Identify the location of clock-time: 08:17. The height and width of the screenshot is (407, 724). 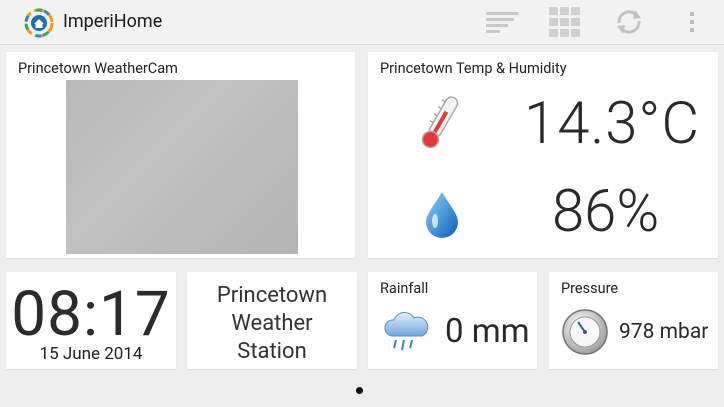
(91, 314).